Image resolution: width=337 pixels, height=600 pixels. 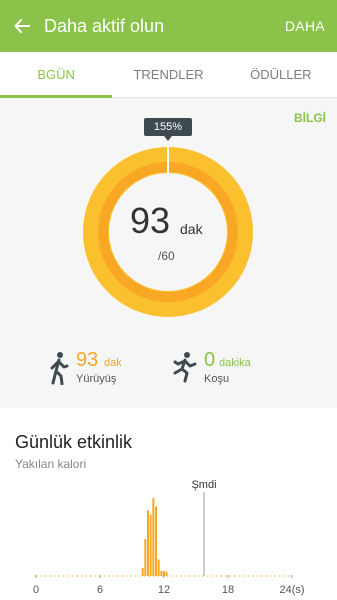 What do you see at coordinates (164, 590) in the screenshot?
I see `x-tick-label: 12` at bounding box center [164, 590].